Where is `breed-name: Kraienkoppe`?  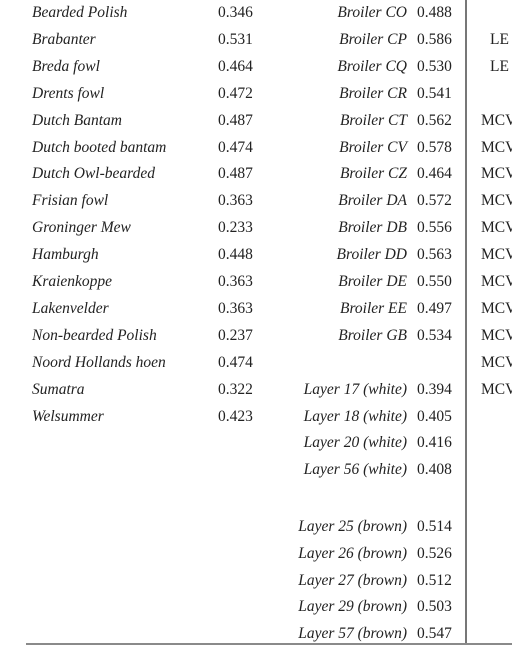
breed-name: Kraienkoppe is located at coordinates (72, 281).